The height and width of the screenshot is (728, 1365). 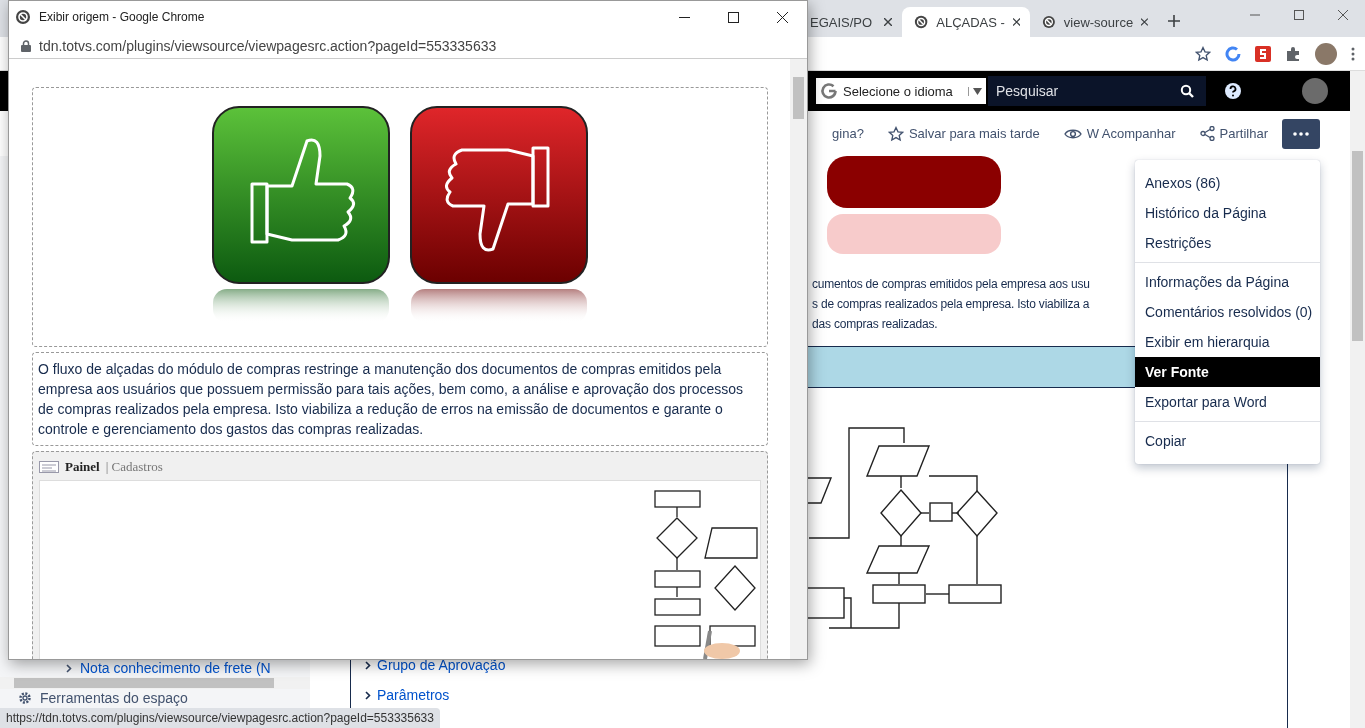 What do you see at coordinates (82, 467) in the screenshot?
I see `panel-title: Painel` at bounding box center [82, 467].